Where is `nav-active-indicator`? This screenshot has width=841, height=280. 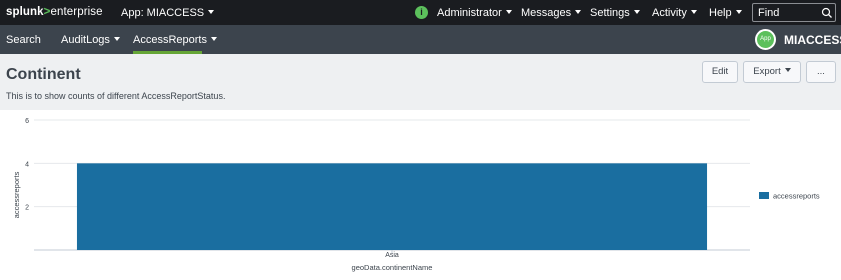 nav-active-indicator is located at coordinates (167, 52).